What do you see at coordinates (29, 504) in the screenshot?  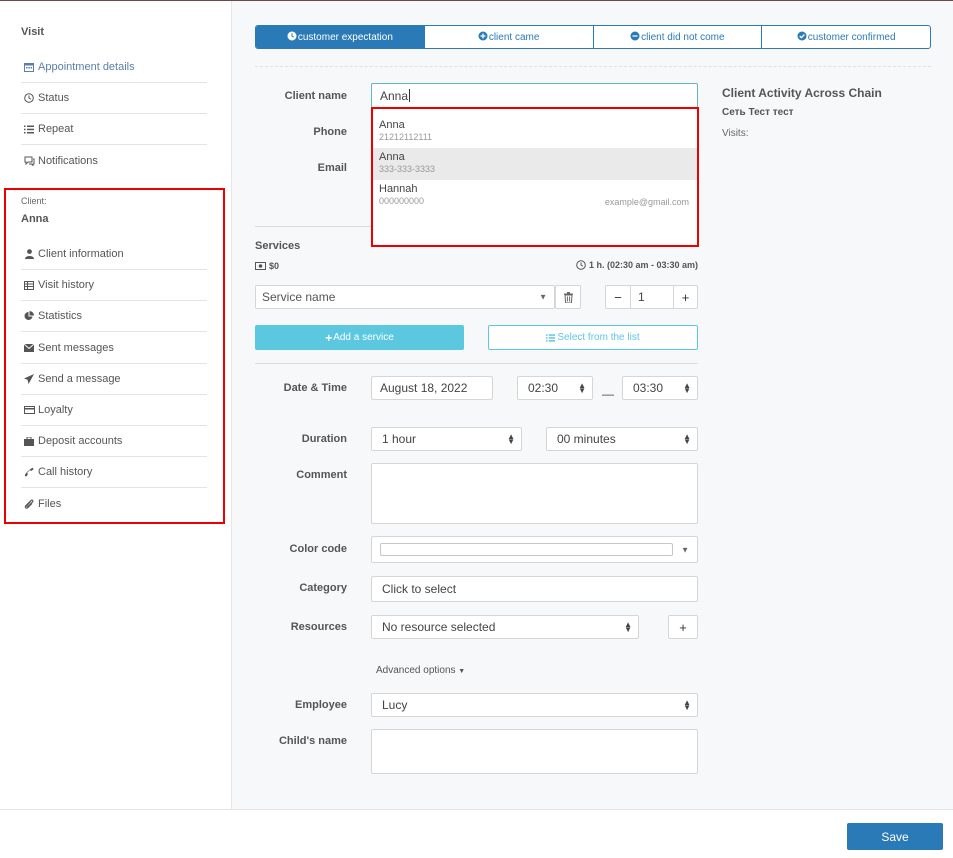 I see `paperclip-icon` at bounding box center [29, 504].